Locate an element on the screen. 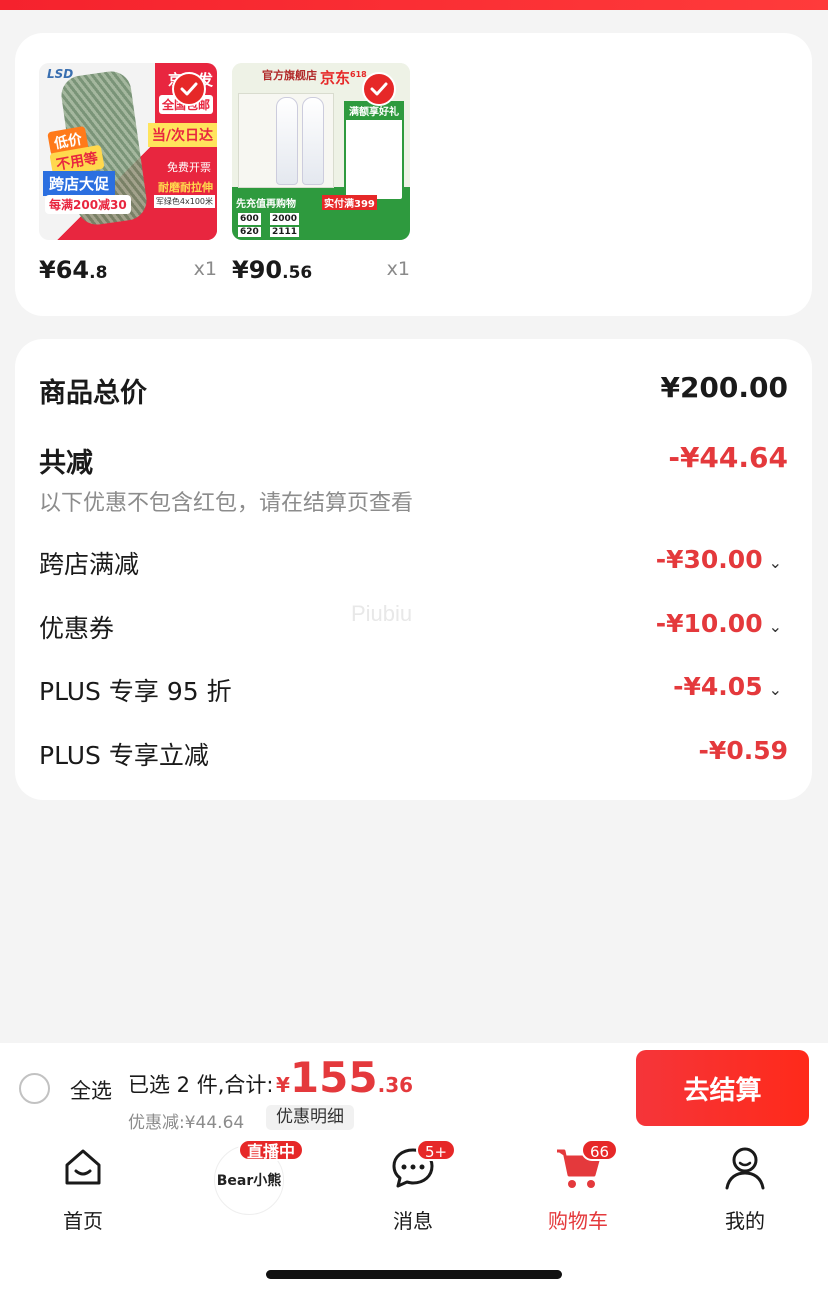 This screenshot has width=828, height=1296. discount-value: -¥0.59 is located at coordinates (743, 750).